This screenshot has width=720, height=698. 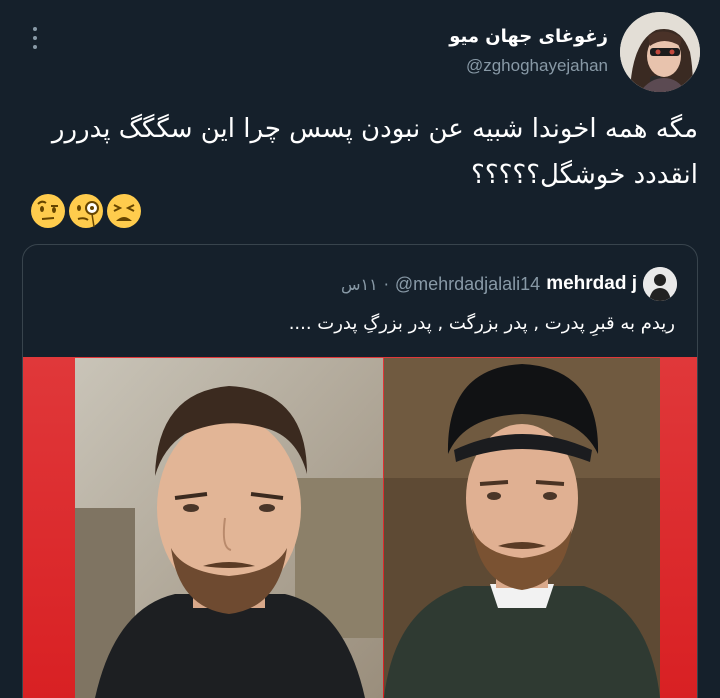 I want to click on quoted-tweet-header: mehrdad j @mehrdadjalali14 · ۱۱س, so click(x=509, y=284).